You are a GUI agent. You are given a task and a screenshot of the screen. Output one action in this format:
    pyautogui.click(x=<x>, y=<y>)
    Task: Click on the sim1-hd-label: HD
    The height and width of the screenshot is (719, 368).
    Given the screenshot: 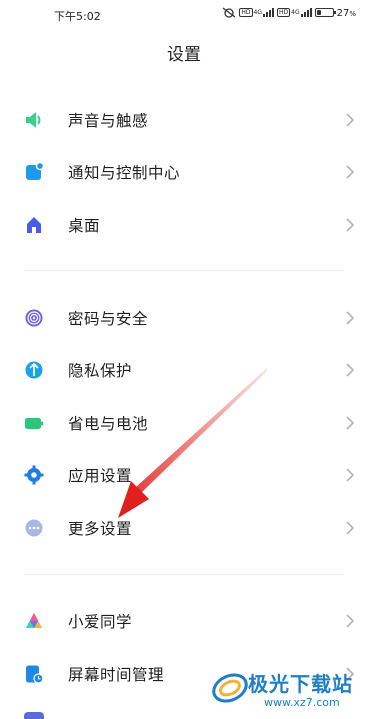 What is the action you would take?
    pyautogui.click(x=246, y=12)
    